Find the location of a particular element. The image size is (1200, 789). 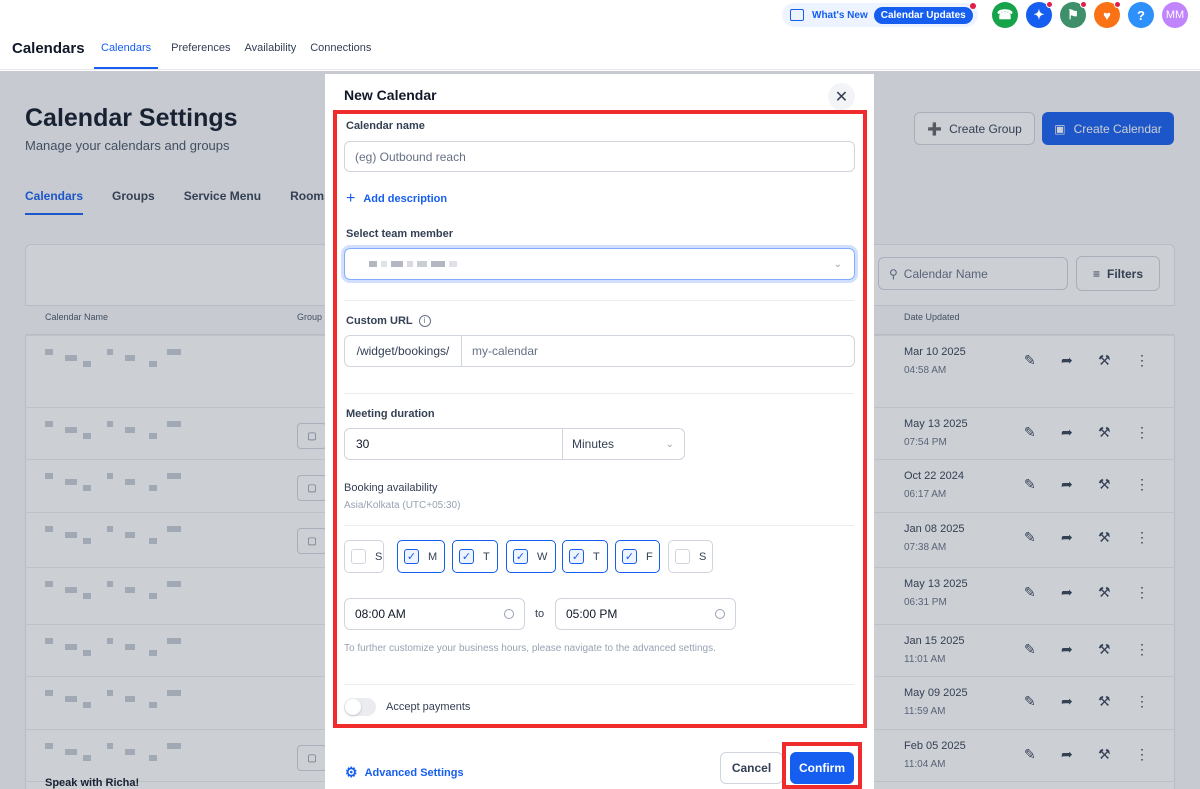

add-description-button: + Add description is located at coordinates (396, 199).